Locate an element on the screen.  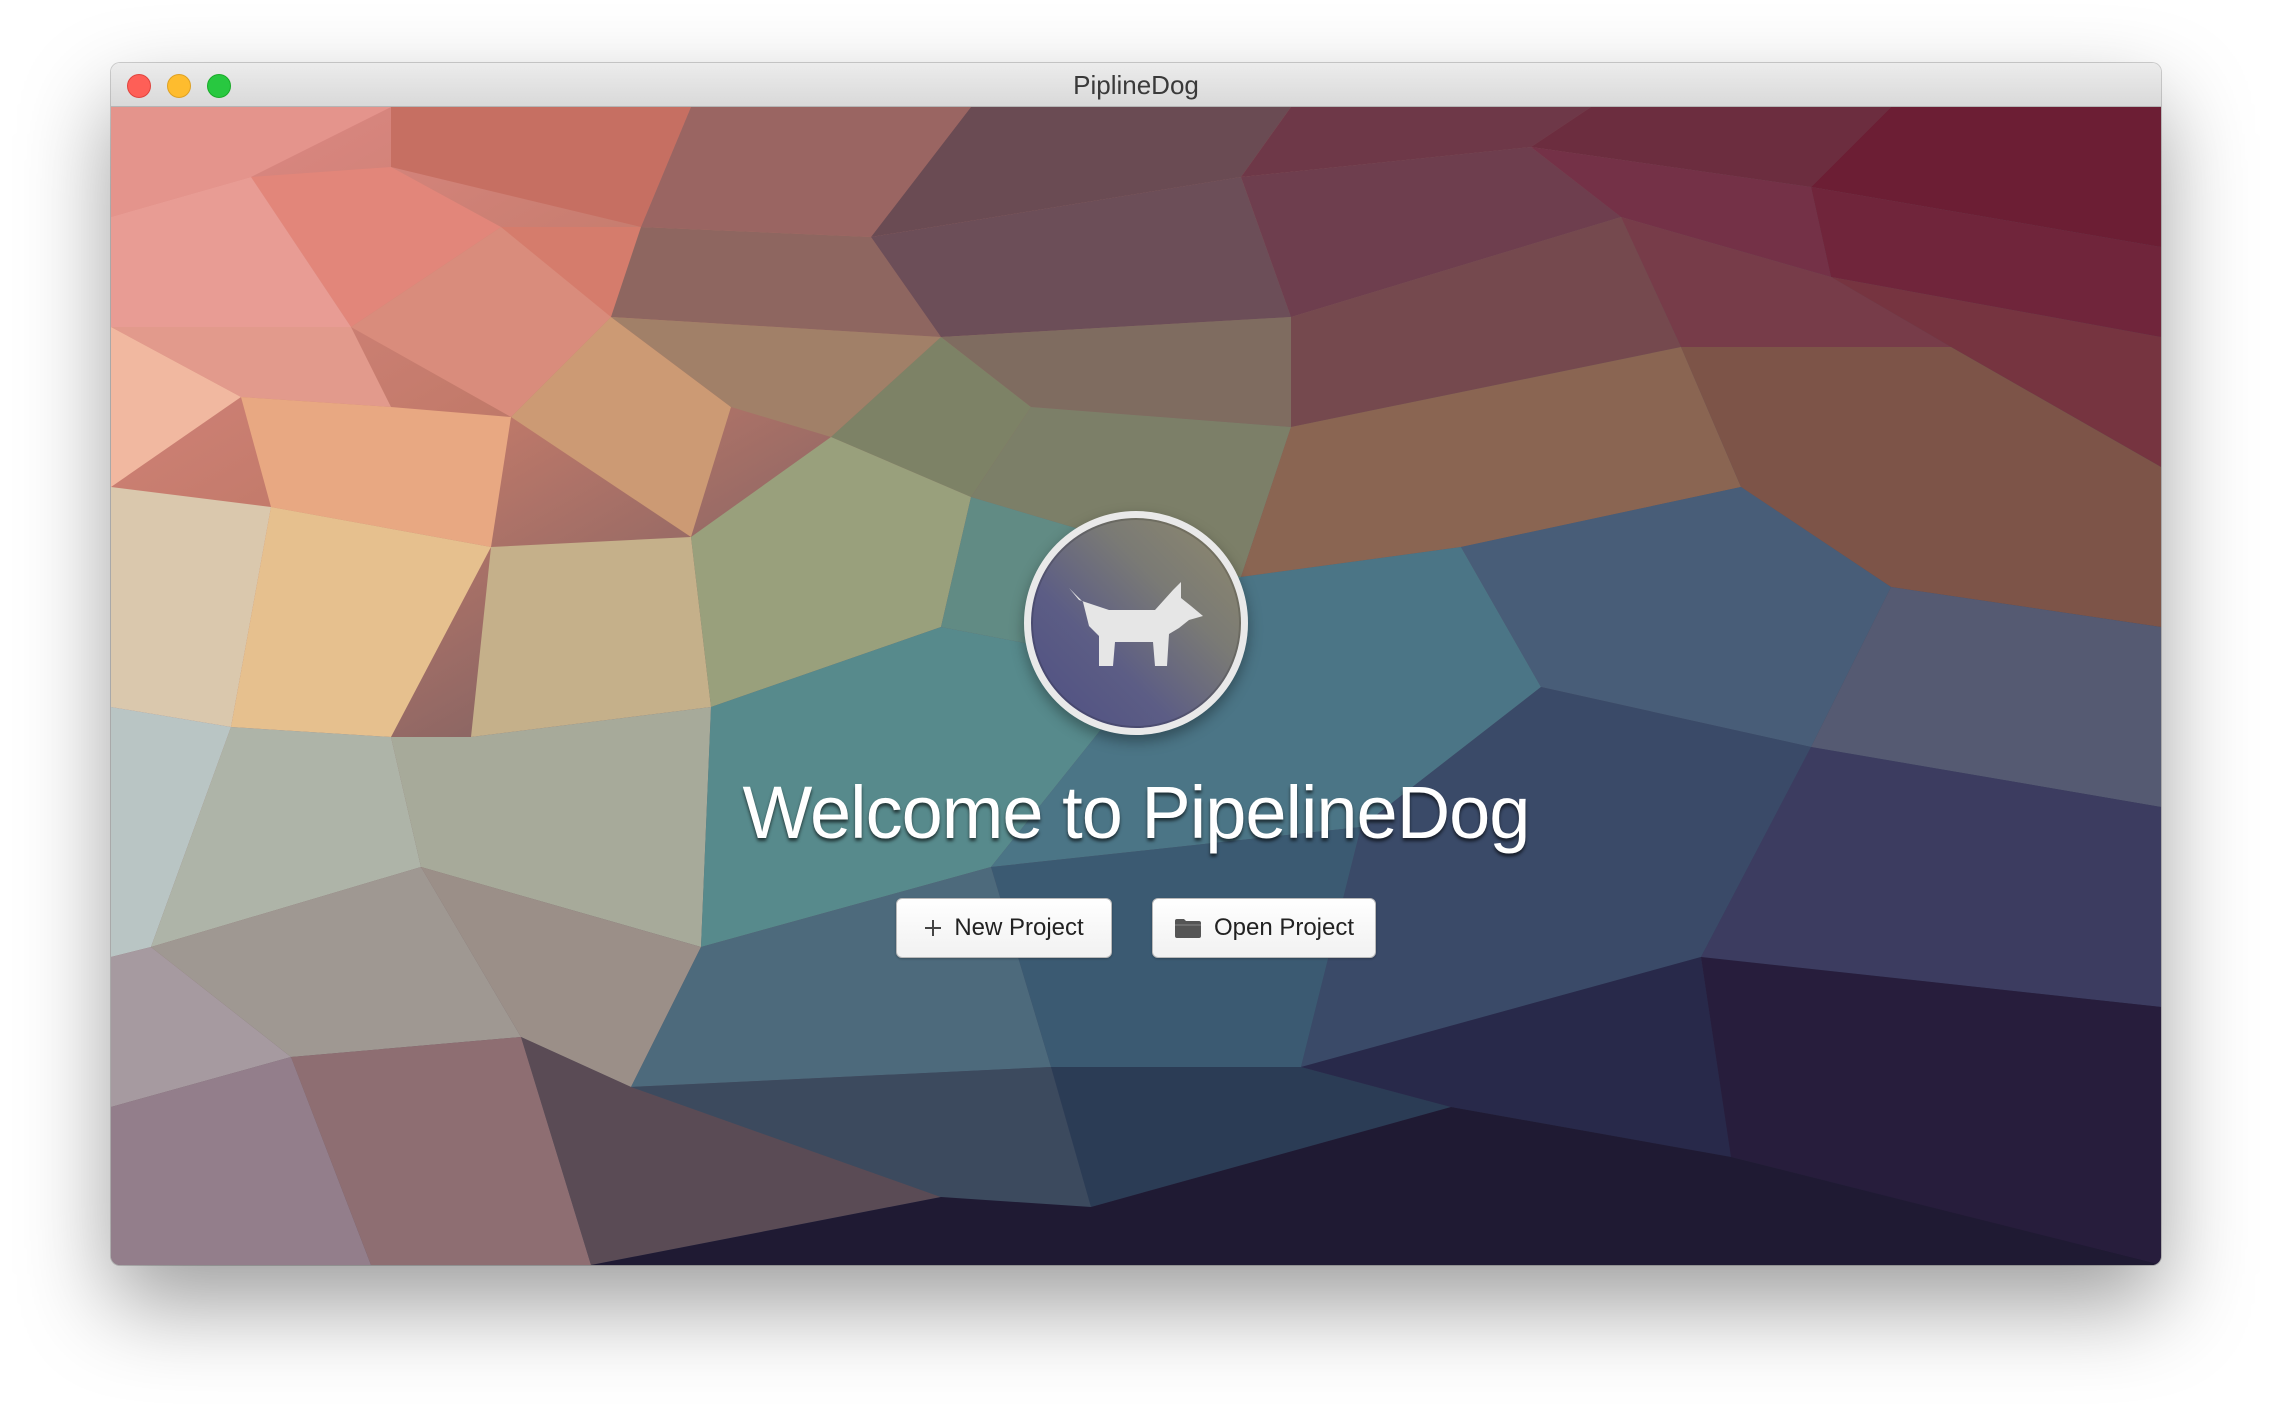
folder-icon is located at coordinates (1188, 928).